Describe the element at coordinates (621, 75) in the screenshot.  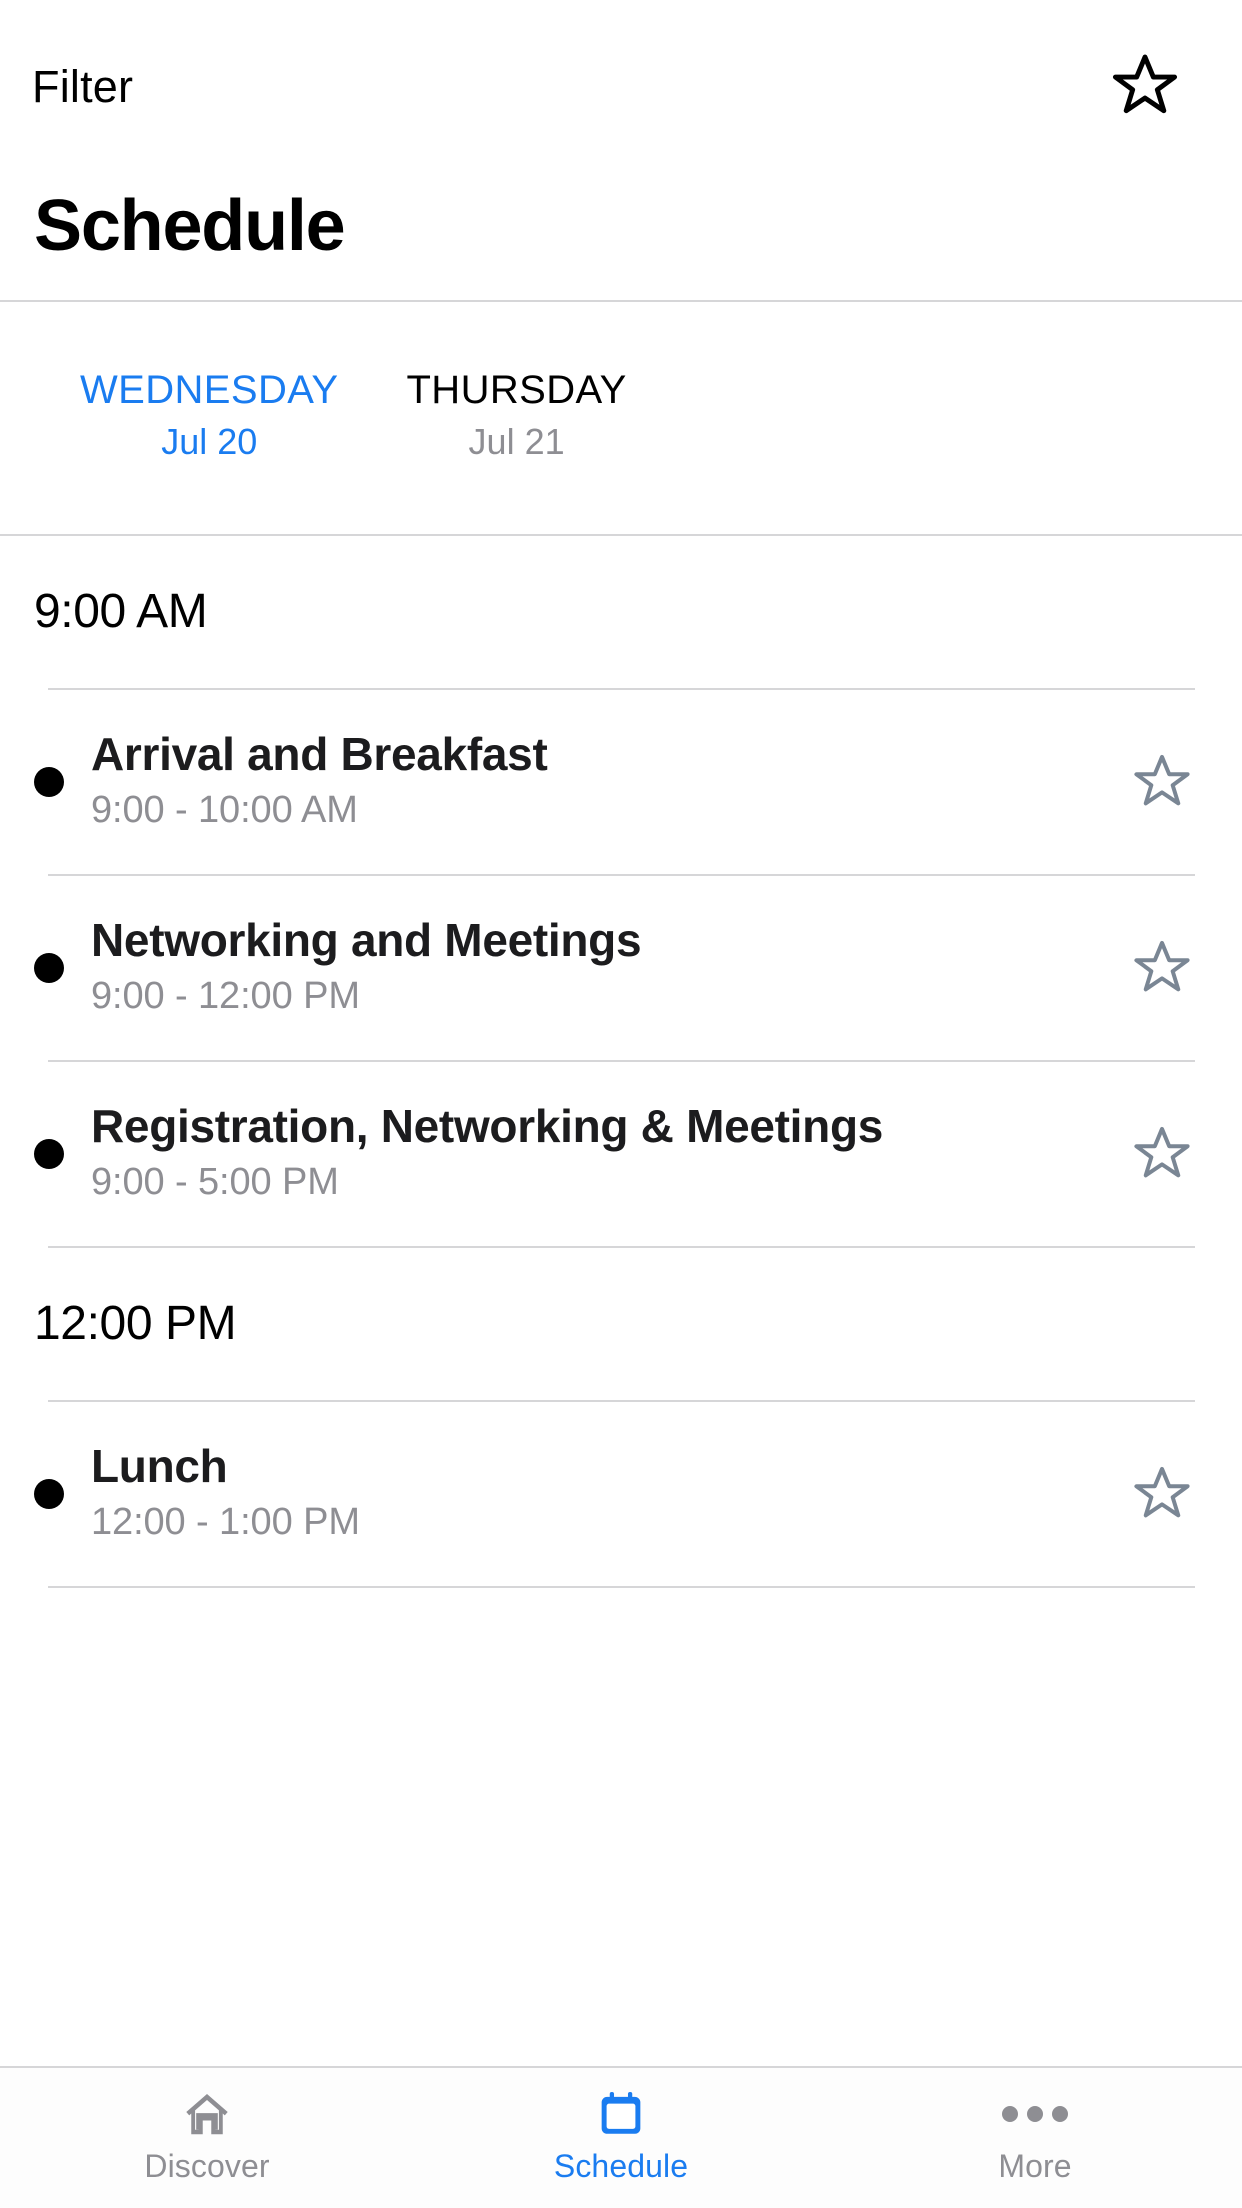
I see `top-bar: Filter` at that location.